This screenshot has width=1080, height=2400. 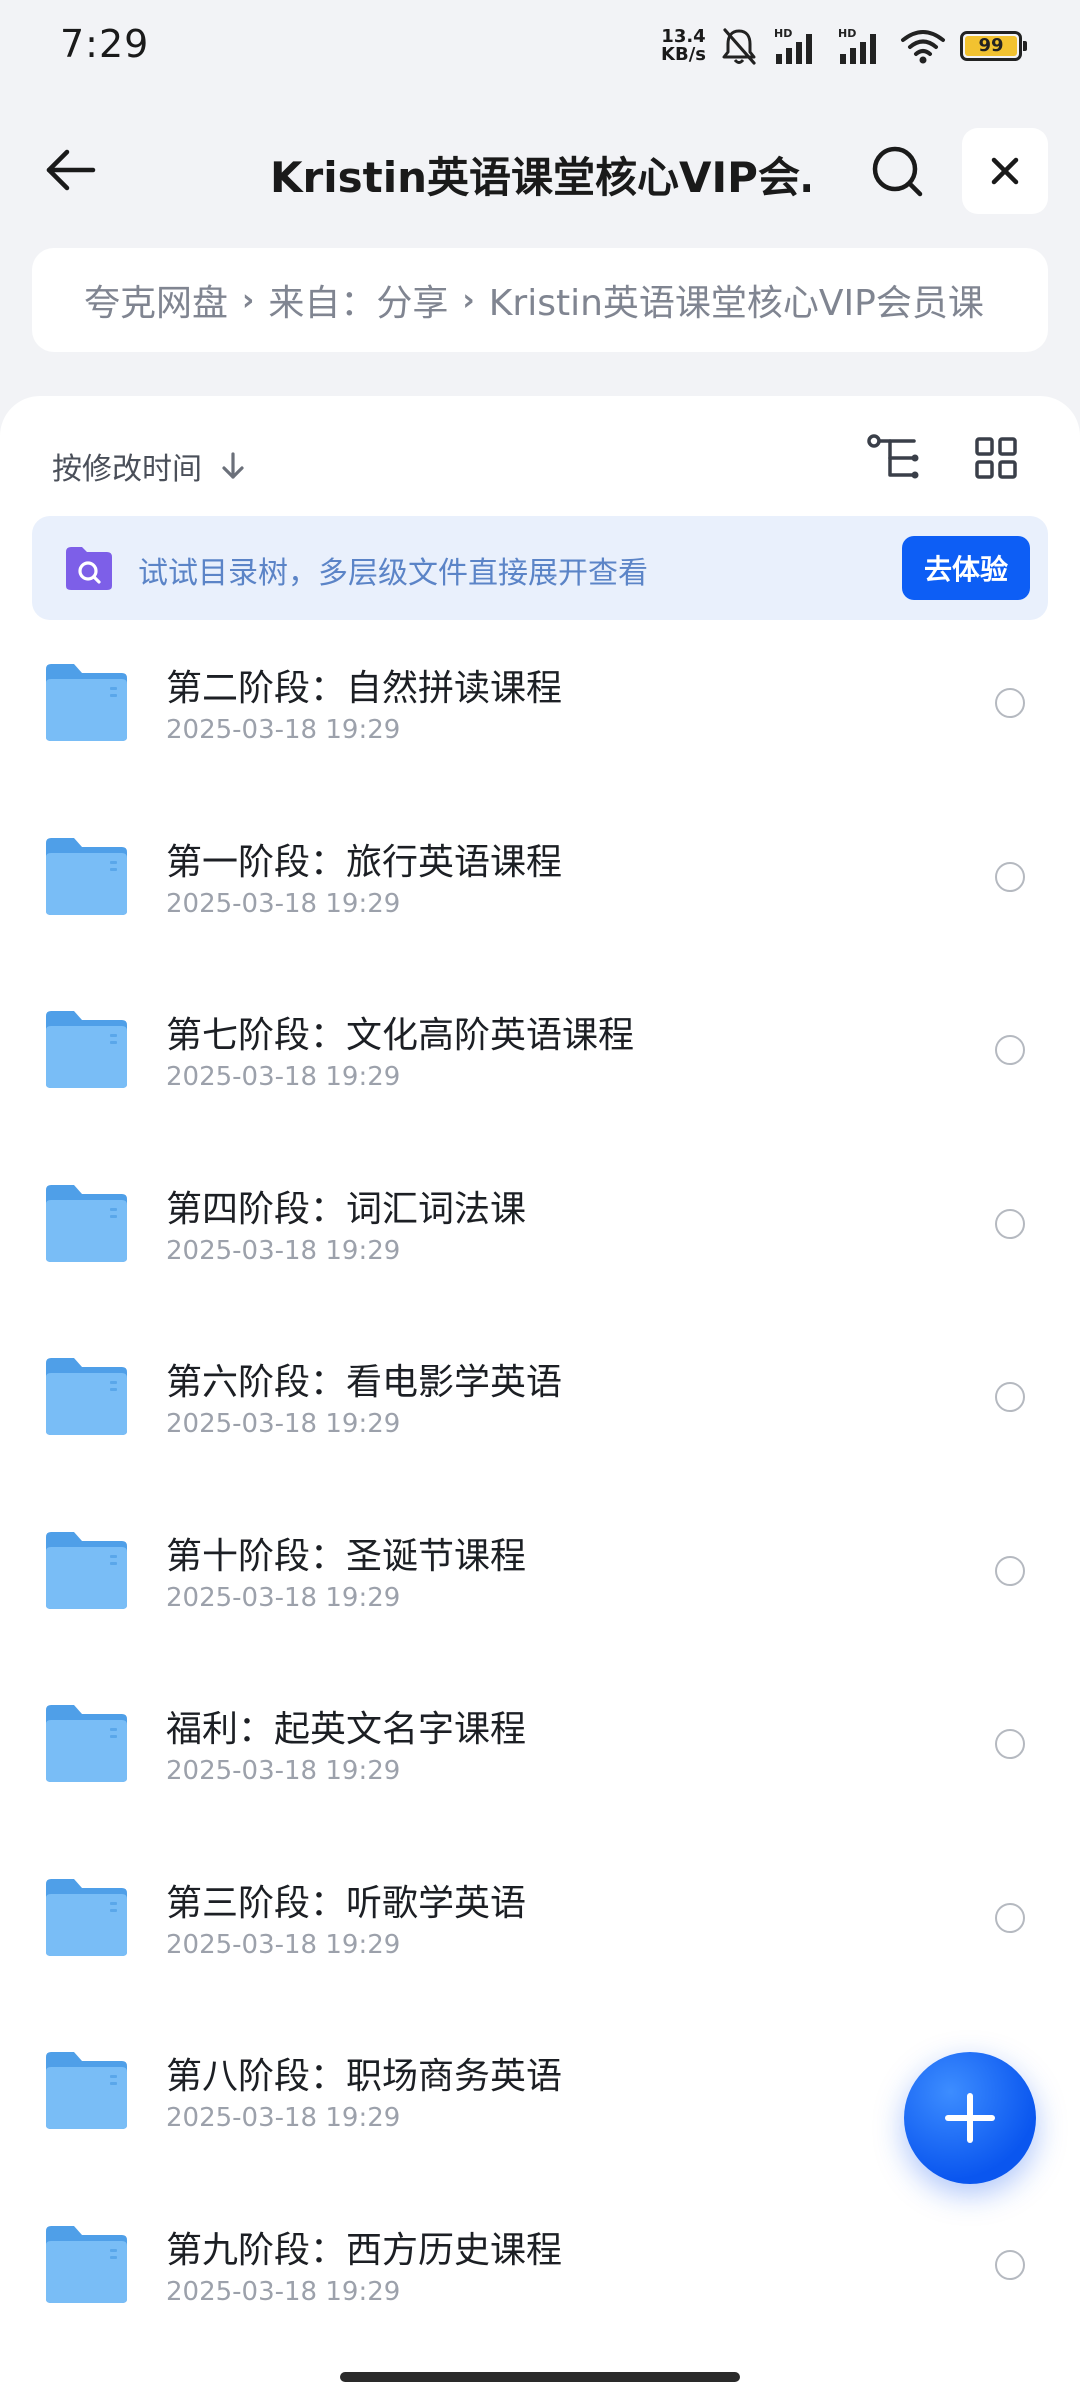 I want to click on file-name: 第六阶段：看电影学英语, so click(x=364, y=1382).